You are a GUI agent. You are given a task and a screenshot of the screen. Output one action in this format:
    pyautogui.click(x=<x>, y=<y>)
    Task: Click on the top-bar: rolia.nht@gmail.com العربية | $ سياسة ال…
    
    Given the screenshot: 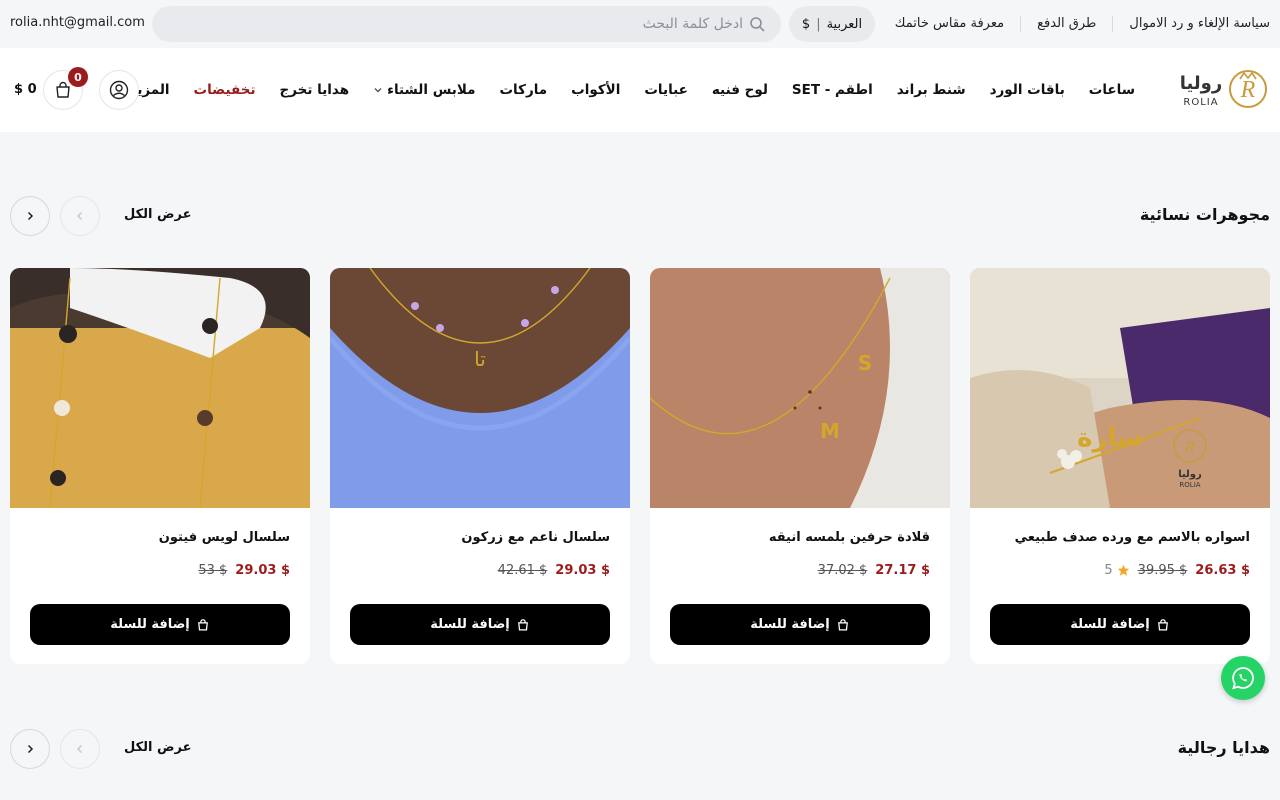 What is the action you would take?
    pyautogui.click(x=640, y=24)
    